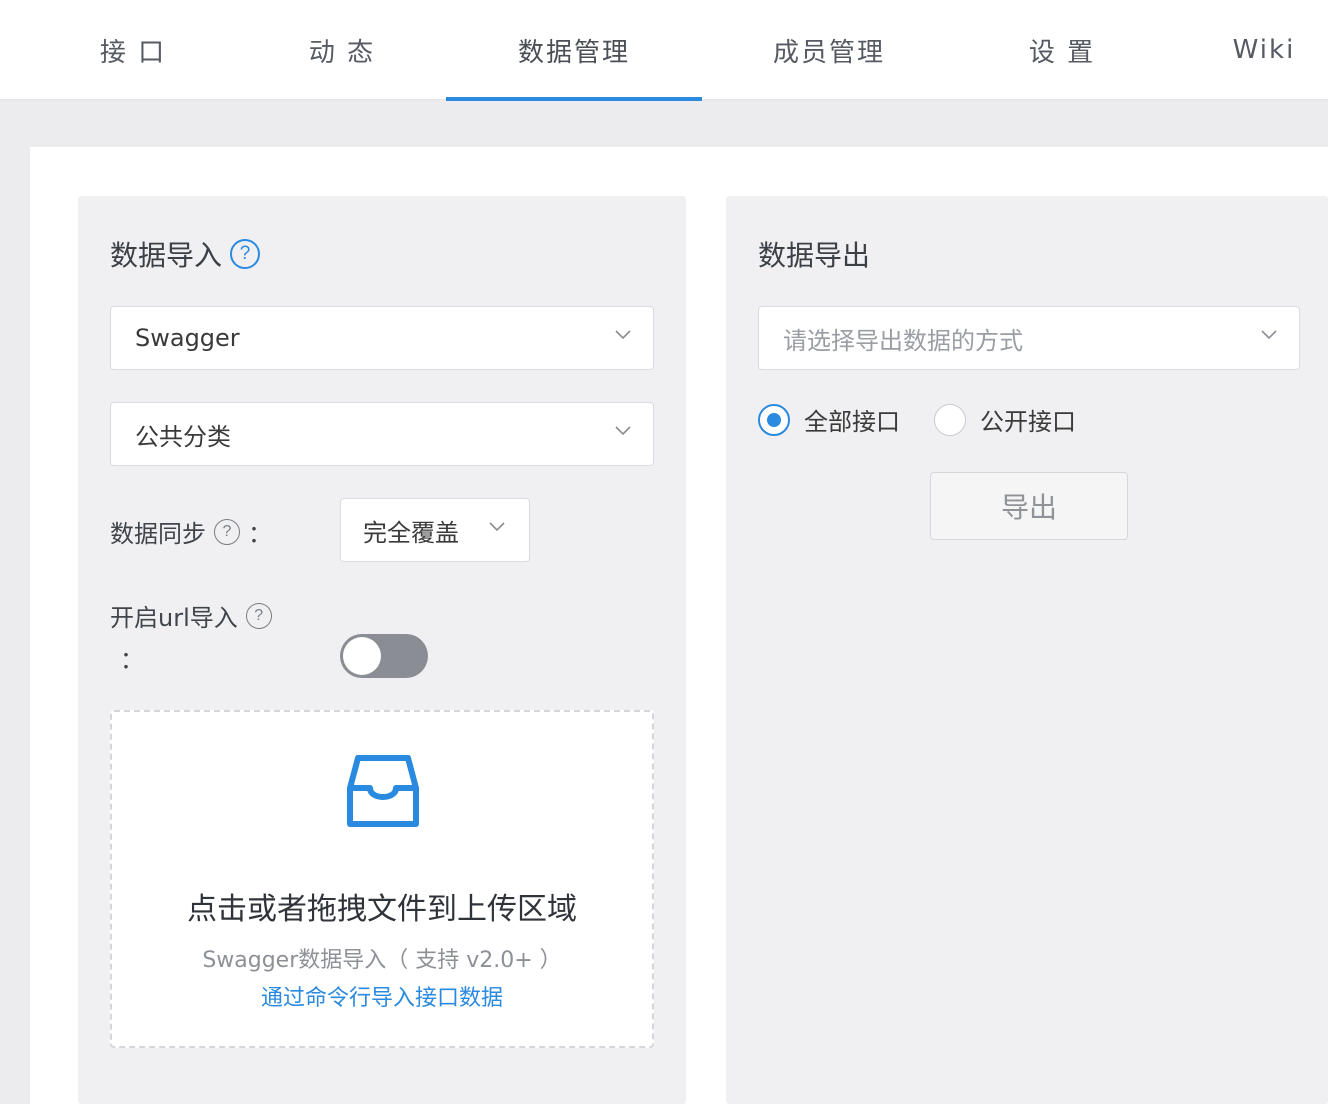 The image size is (1328, 1104). Describe the element at coordinates (411, 532) in the screenshot. I see `sync-mode-value: 完全覆盖` at that location.